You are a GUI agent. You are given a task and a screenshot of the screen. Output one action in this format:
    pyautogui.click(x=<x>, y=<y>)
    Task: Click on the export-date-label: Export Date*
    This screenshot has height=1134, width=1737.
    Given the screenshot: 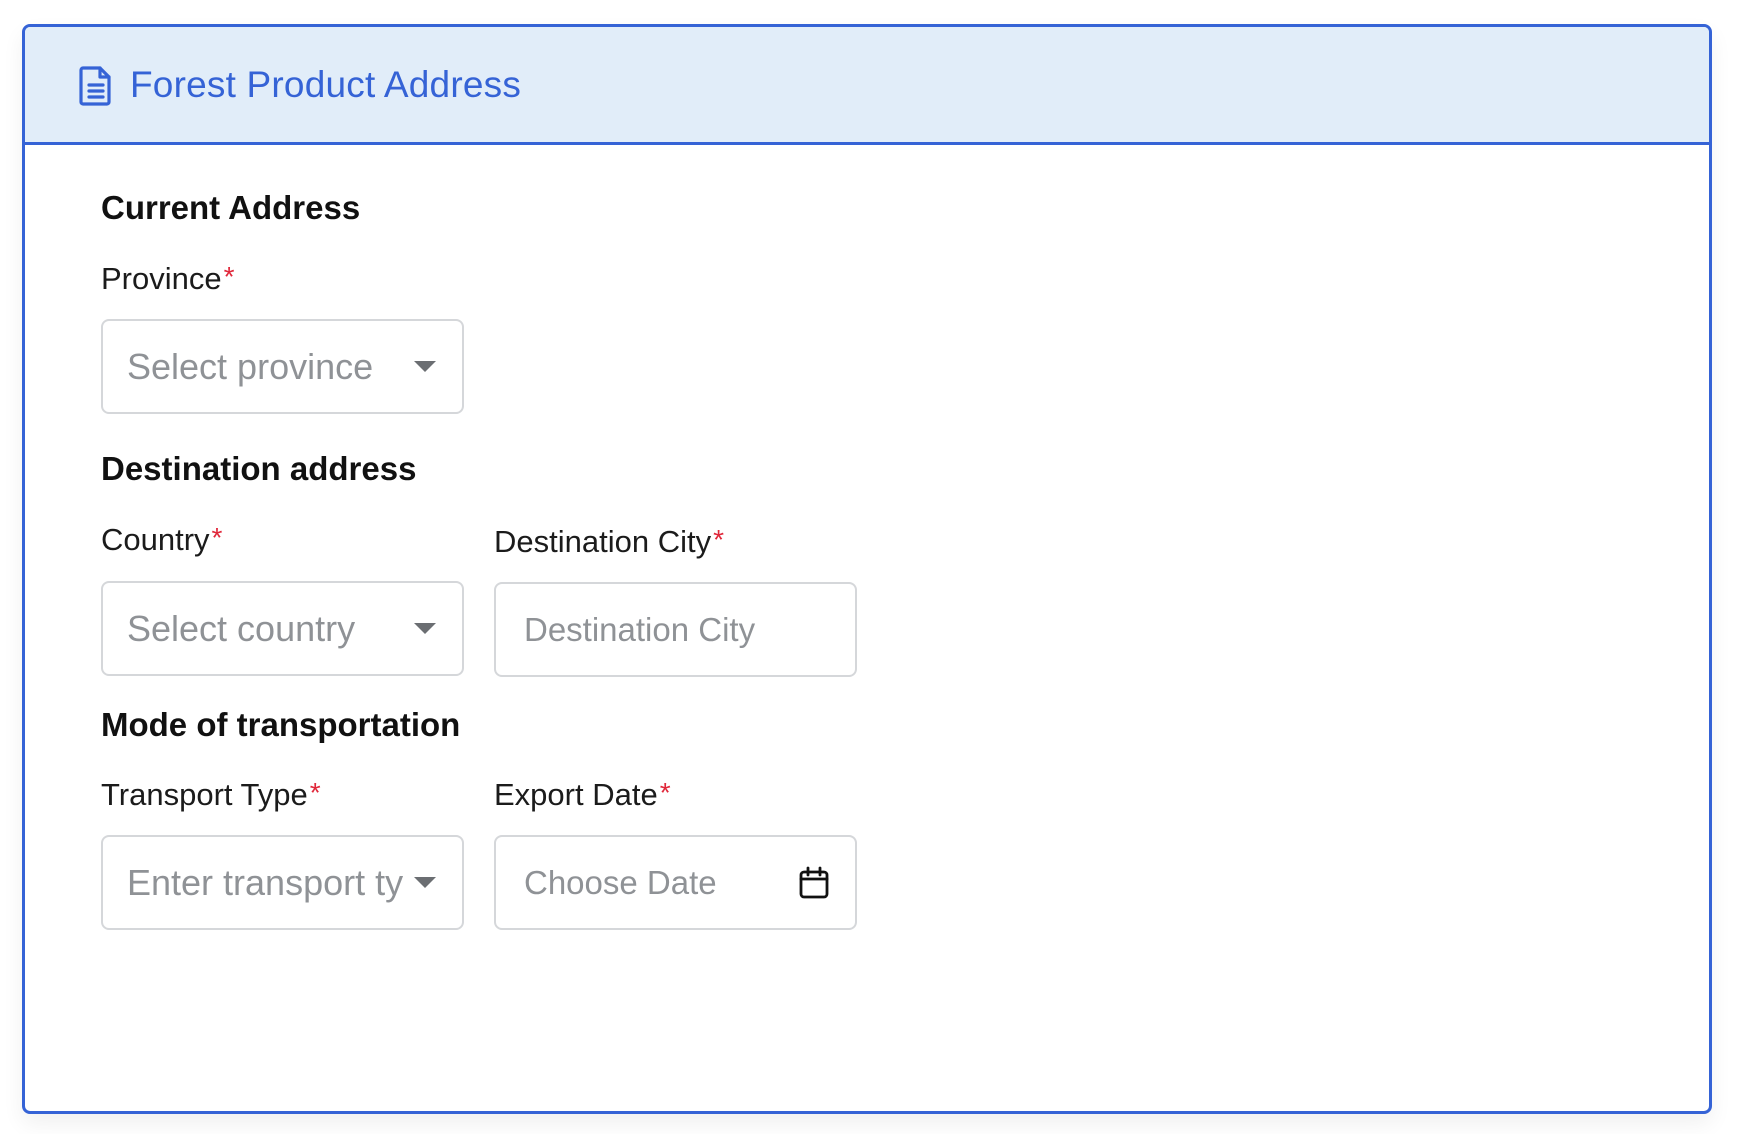 What is the action you would take?
    pyautogui.click(x=582, y=795)
    